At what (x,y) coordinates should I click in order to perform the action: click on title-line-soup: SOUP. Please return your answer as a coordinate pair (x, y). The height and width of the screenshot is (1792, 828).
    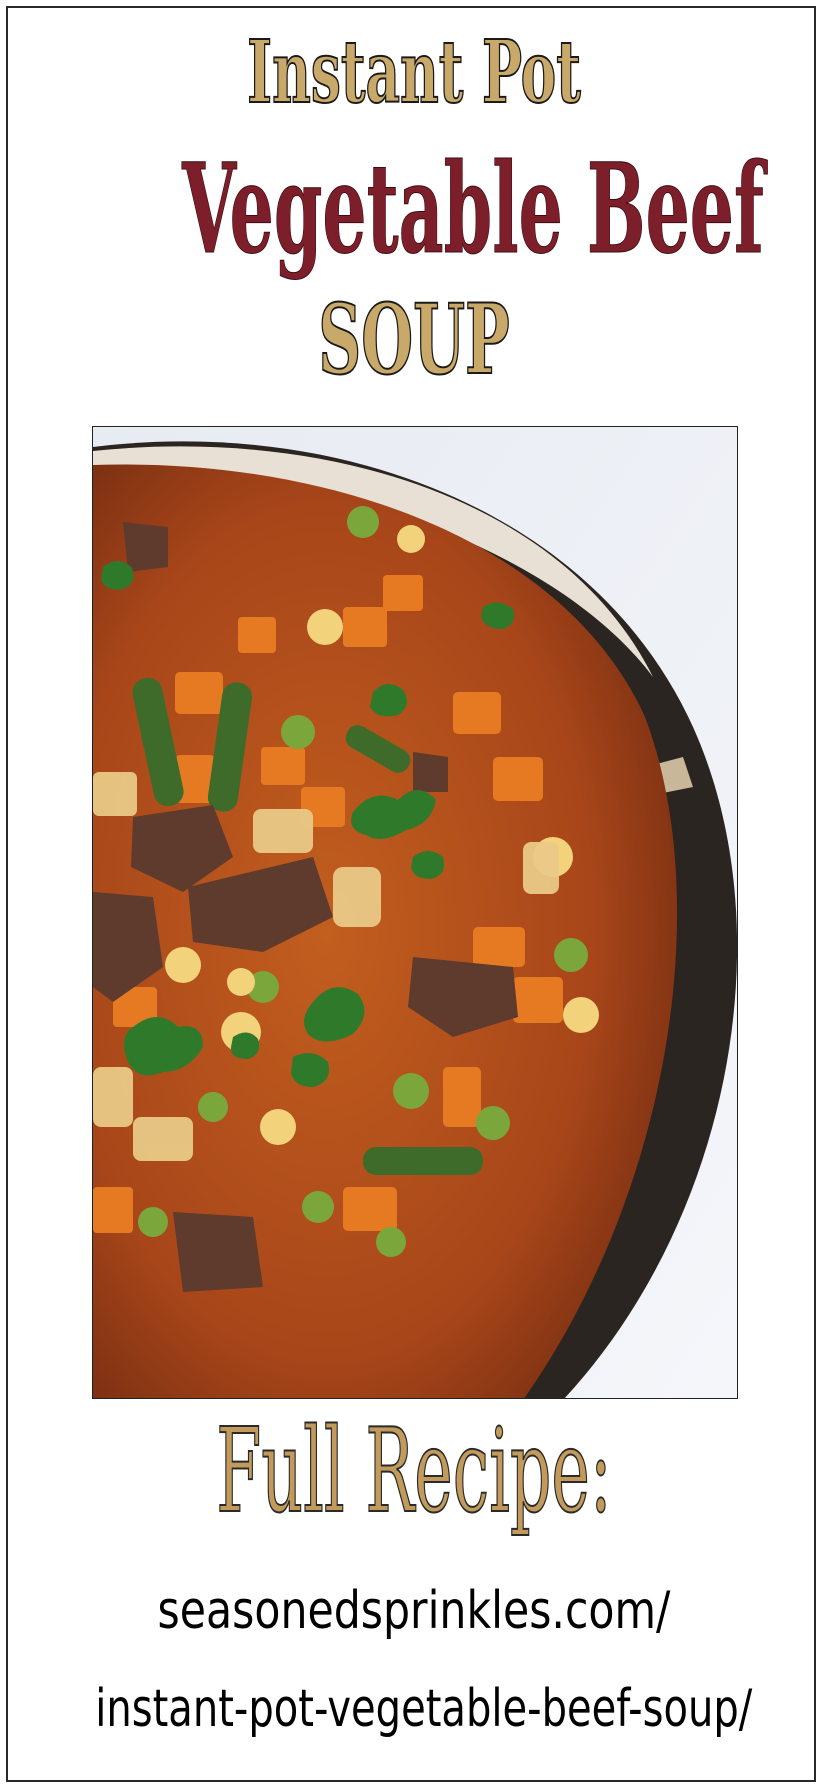
    Looking at the image, I should click on (414, 339).